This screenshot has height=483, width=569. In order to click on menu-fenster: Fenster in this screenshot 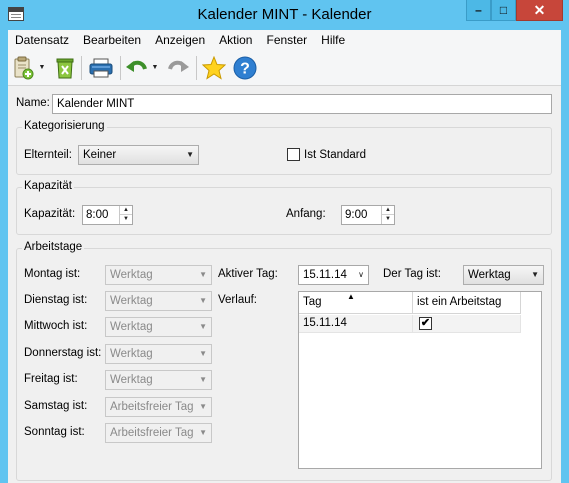, I will do `click(286, 40)`.